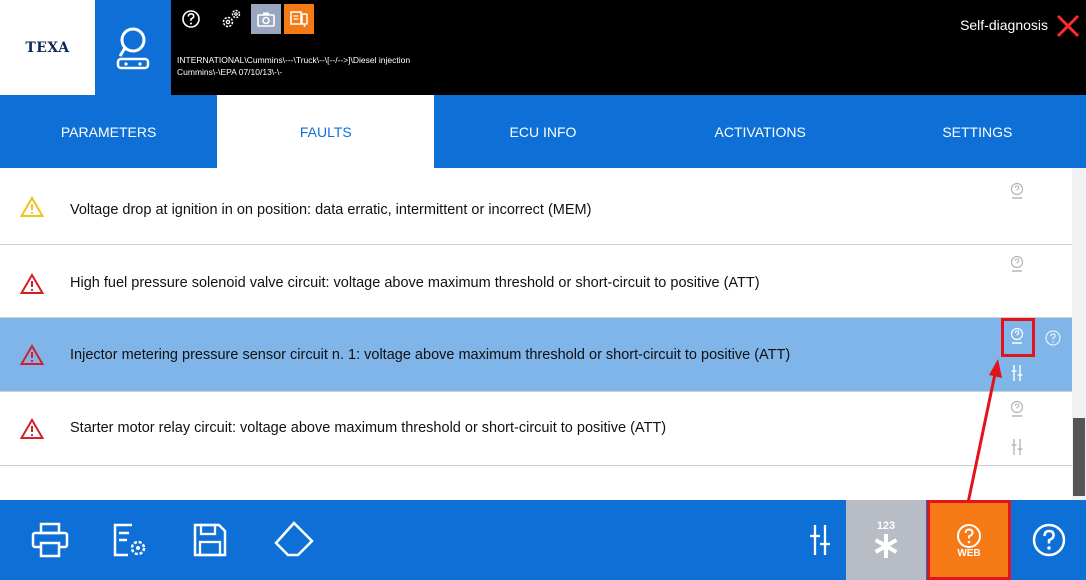 This screenshot has width=1086, height=580. Describe the element at coordinates (760, 131) in the screenshot. I see `tab-activations: ACTIVATIONS` at that location.